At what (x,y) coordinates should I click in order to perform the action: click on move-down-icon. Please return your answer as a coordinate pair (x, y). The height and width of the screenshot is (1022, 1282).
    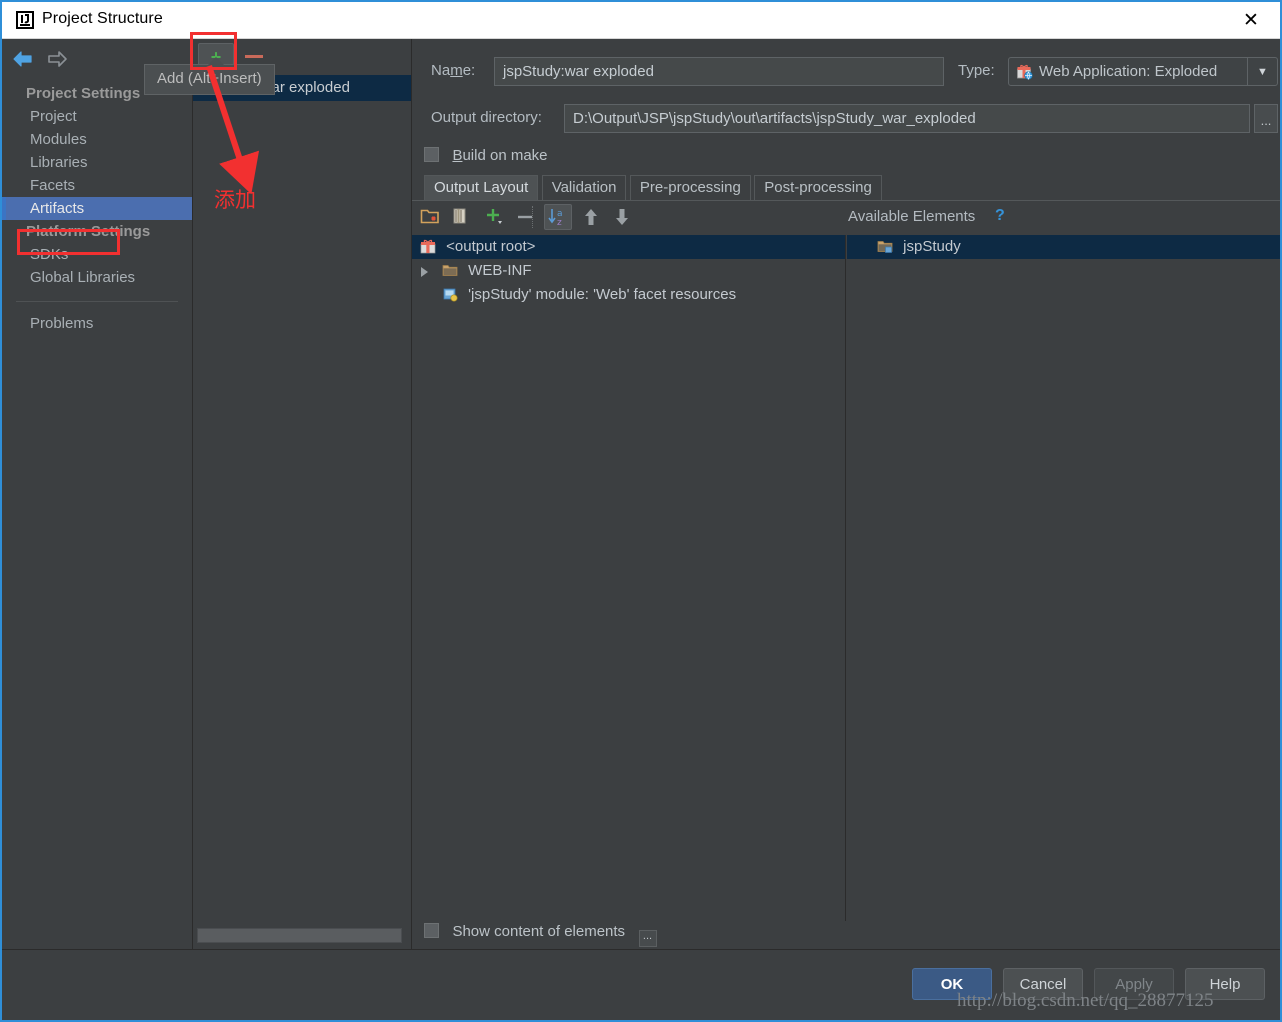
    Looking at the image, I should click on (622, 219).